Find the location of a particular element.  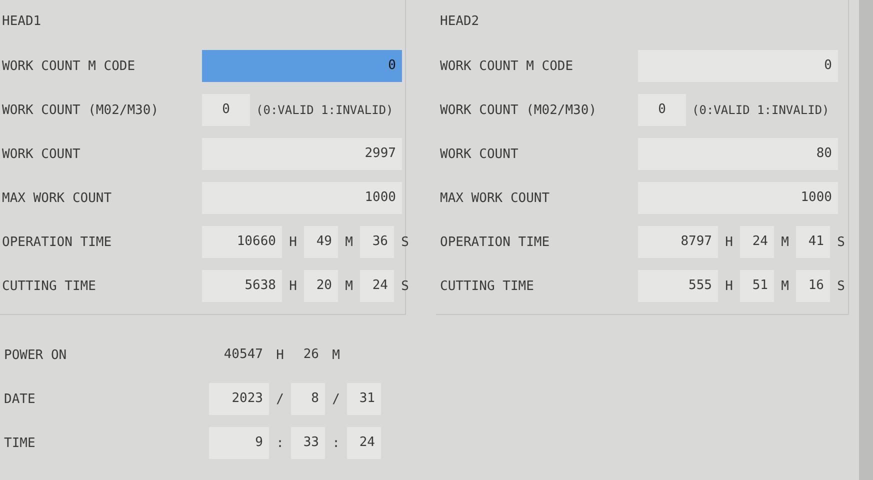

value-field: 80 is located at coordinates (738, 154).